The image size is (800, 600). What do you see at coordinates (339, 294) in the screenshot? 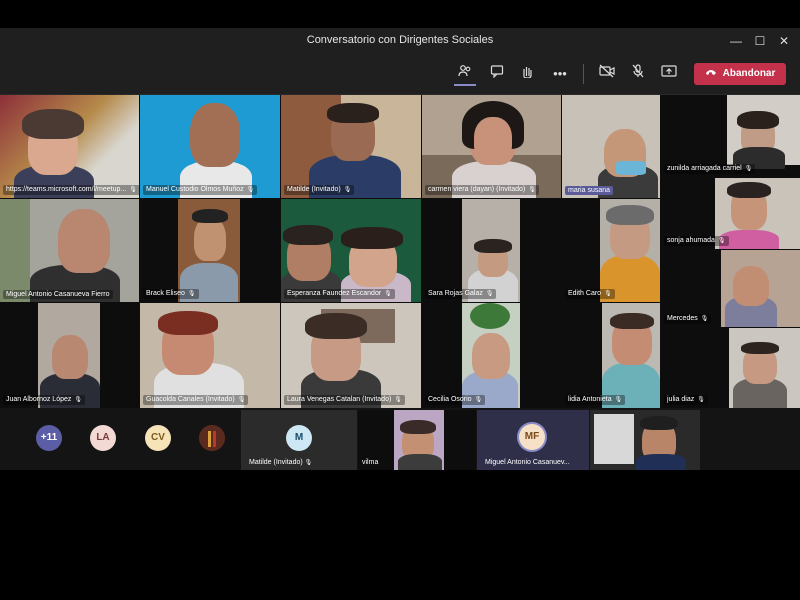
I see `participant-name: Esperanza Faundez Escandor 🎙` at bounding box center [339, 294].